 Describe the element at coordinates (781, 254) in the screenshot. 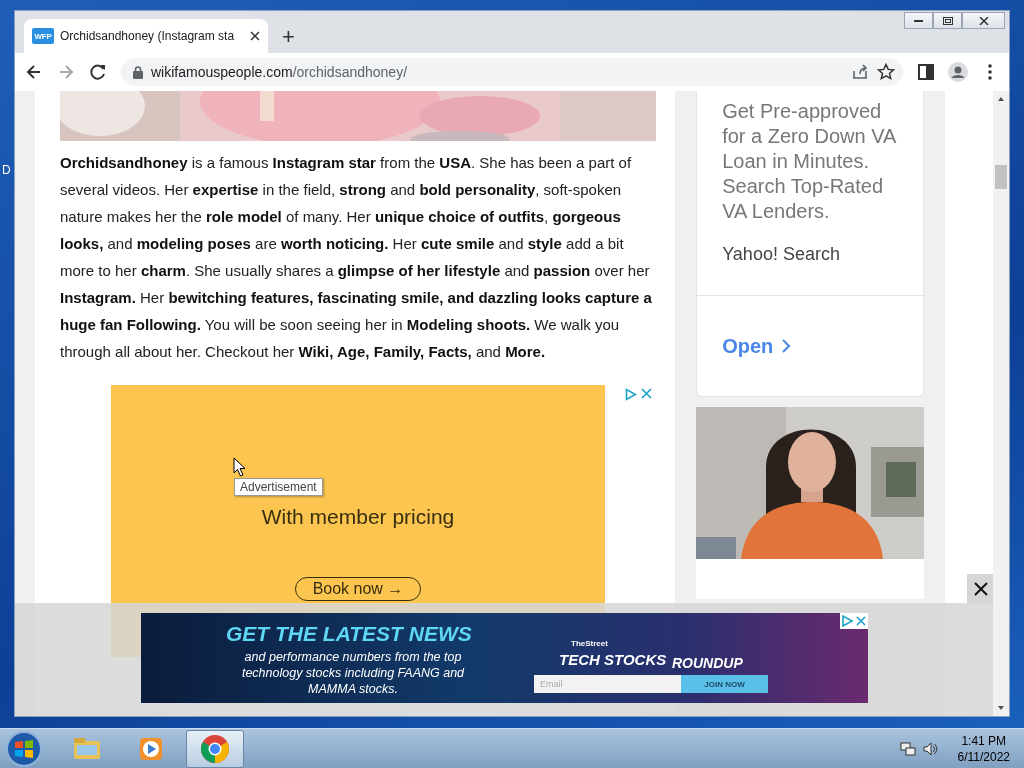

I see `ad-source: Yahoo! Search` at that location.